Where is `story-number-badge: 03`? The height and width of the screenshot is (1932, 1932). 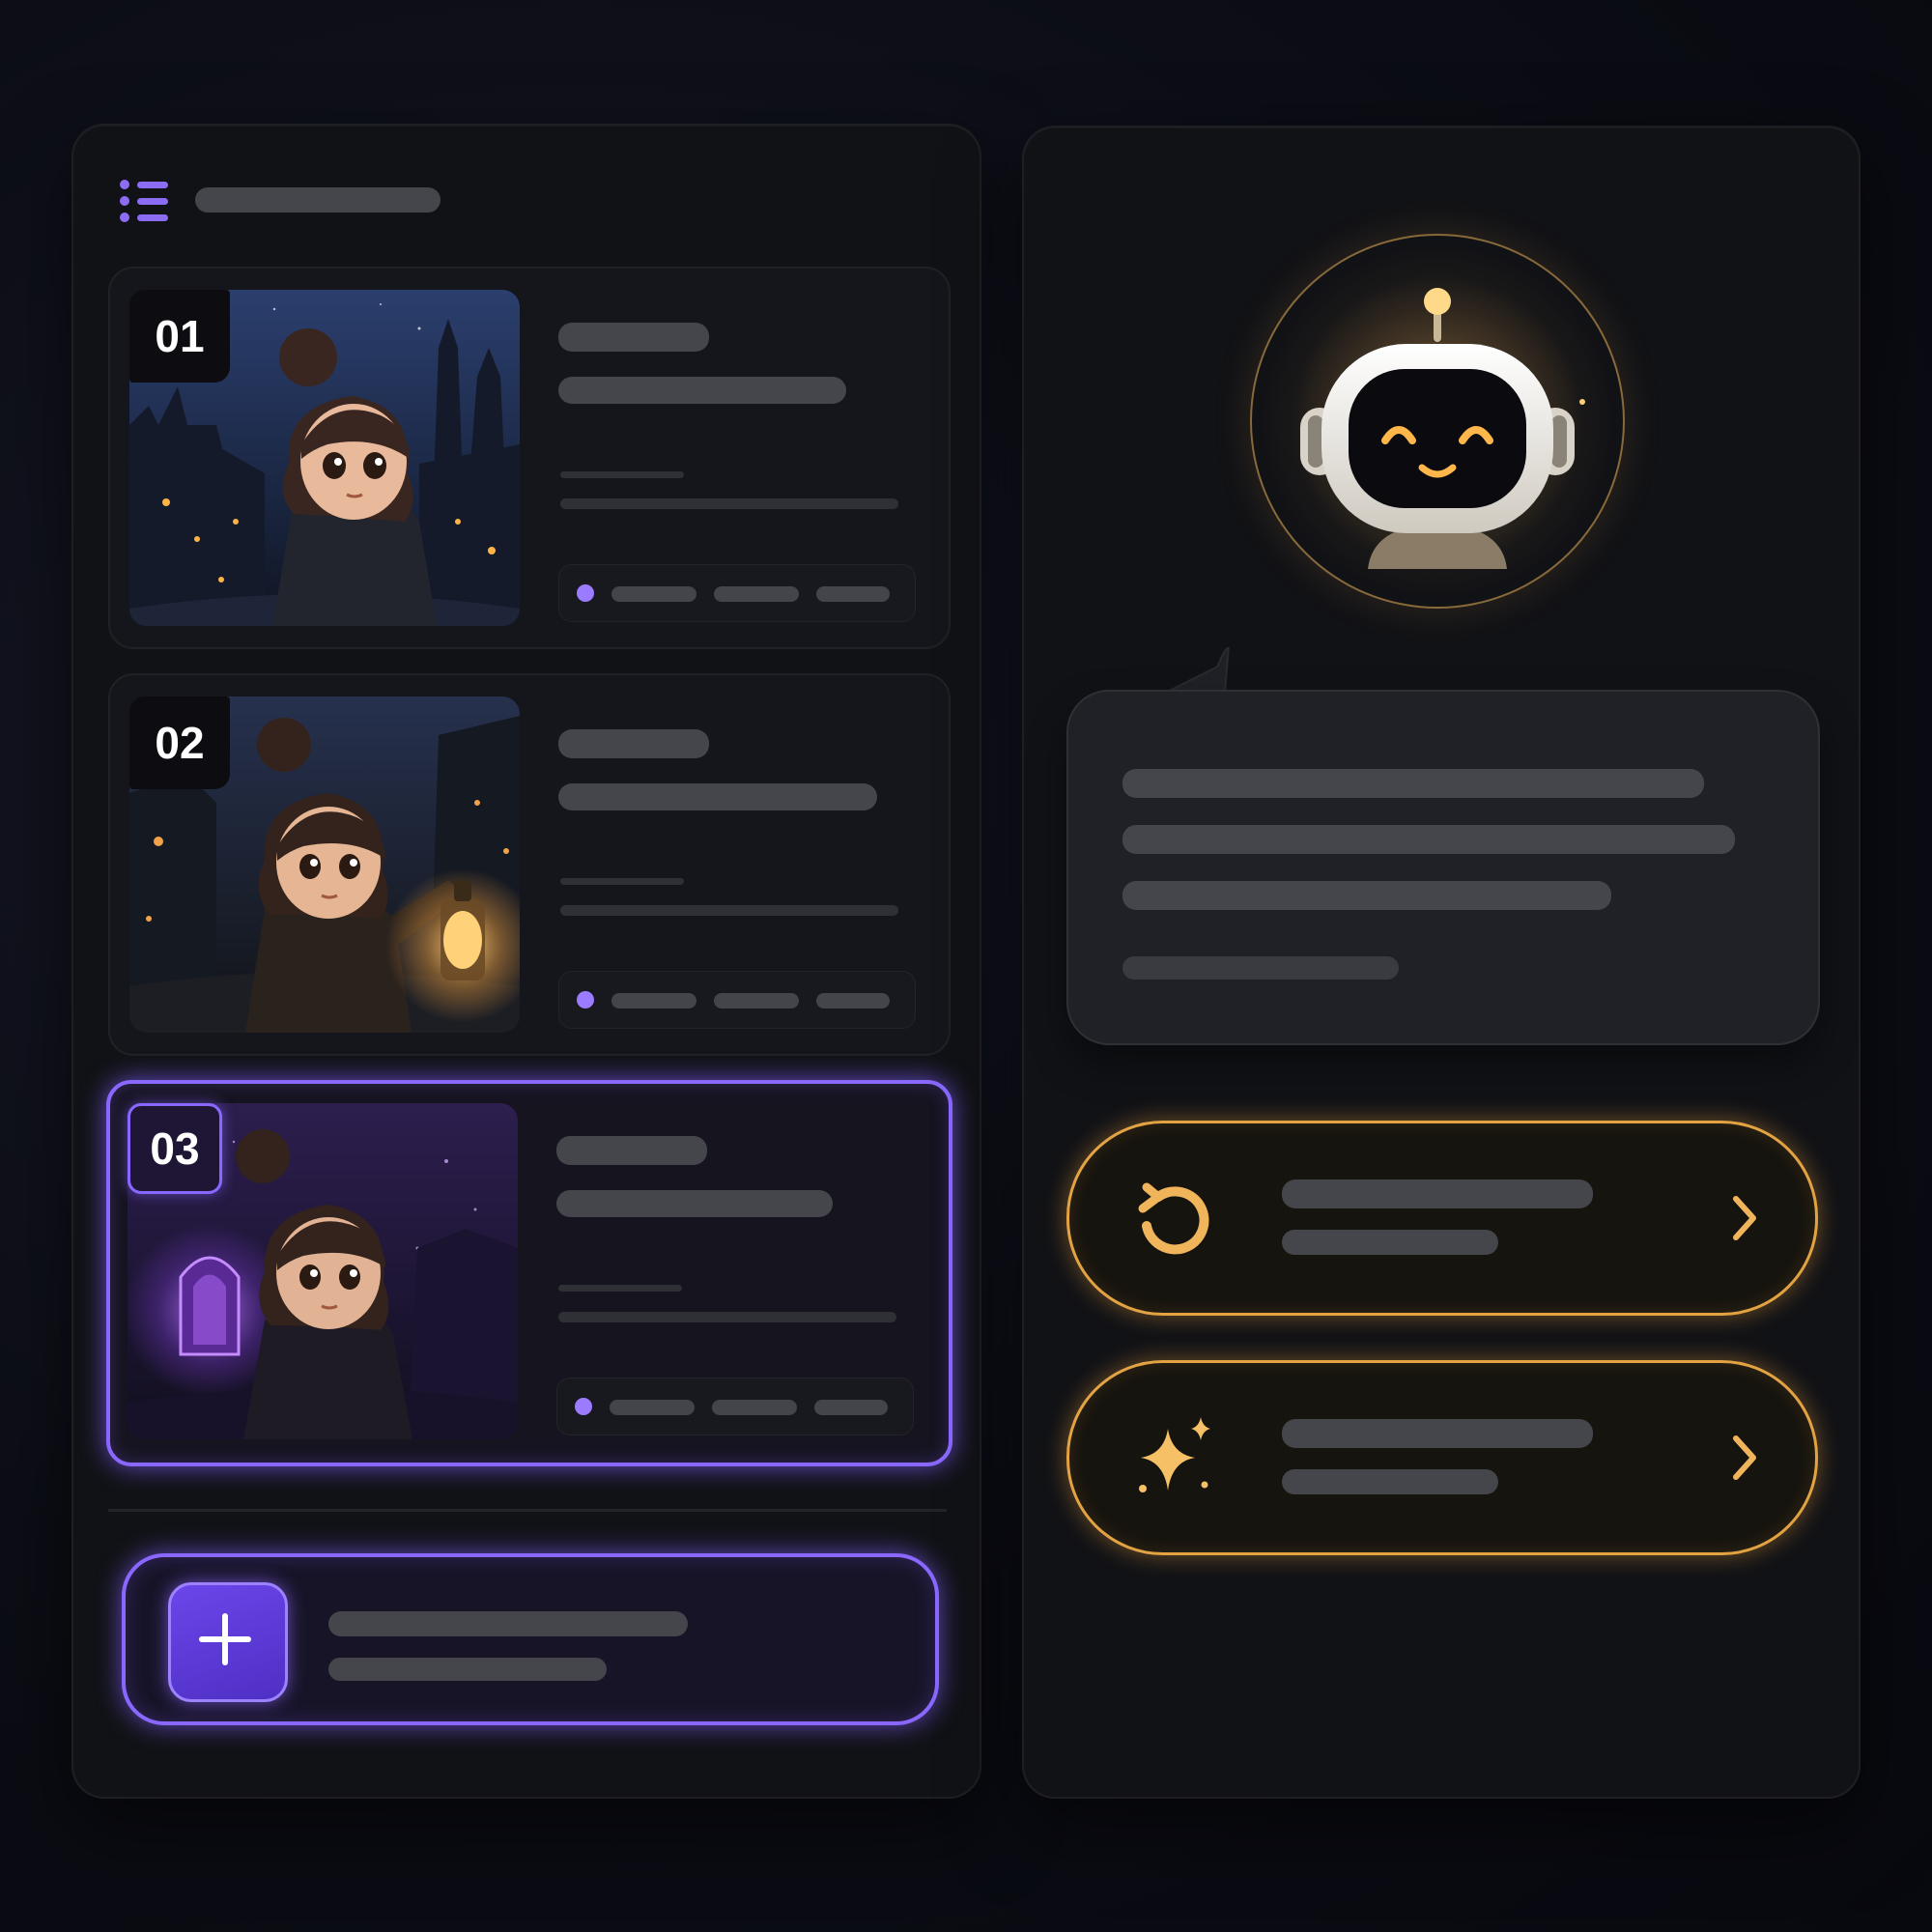
story-number-badge: 03 is located at coordinates (175, 1148).